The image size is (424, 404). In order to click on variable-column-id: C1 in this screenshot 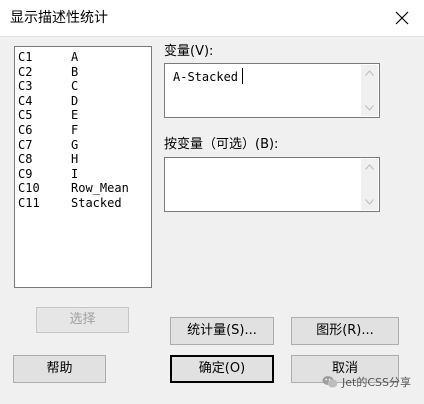, I will do `click(25, 57)`.